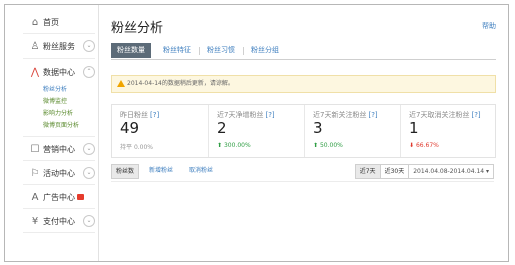 The image size is (515, 265). I want to click on notice-text: 2014-04-14的数据稍后更新，请谅解。, so click(180, 83).